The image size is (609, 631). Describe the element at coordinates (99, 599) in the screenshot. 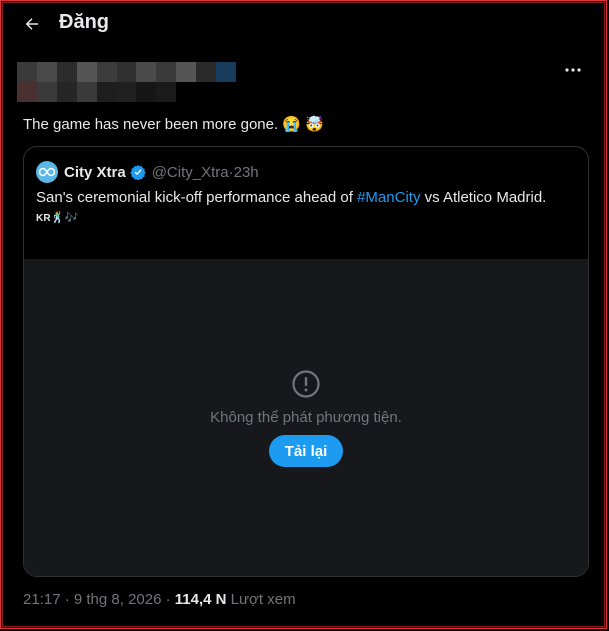

I see `post-timestamp: 21:17 · 9 thg 8, 2026 ·` at that location.